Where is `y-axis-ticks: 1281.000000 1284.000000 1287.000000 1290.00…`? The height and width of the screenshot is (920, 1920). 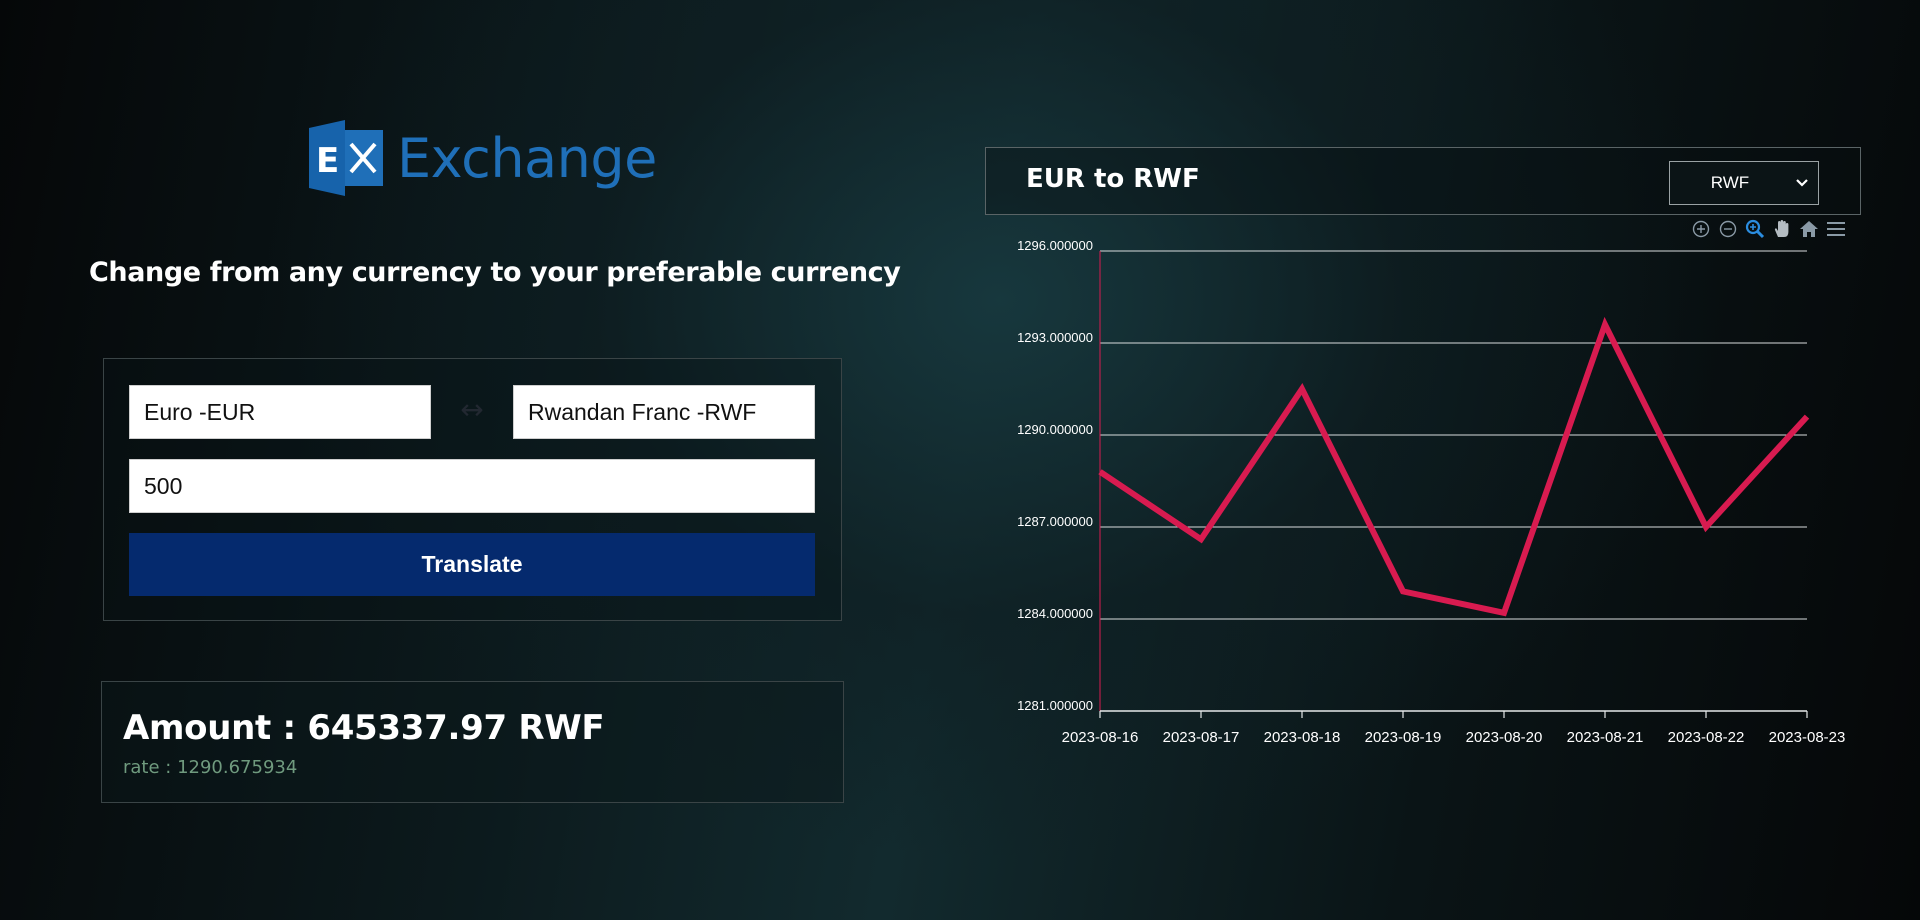
y-axis-ticks: 1281.000000 1284.000000 1287.000000 1290.00… is located at coordinates (1055, 475).